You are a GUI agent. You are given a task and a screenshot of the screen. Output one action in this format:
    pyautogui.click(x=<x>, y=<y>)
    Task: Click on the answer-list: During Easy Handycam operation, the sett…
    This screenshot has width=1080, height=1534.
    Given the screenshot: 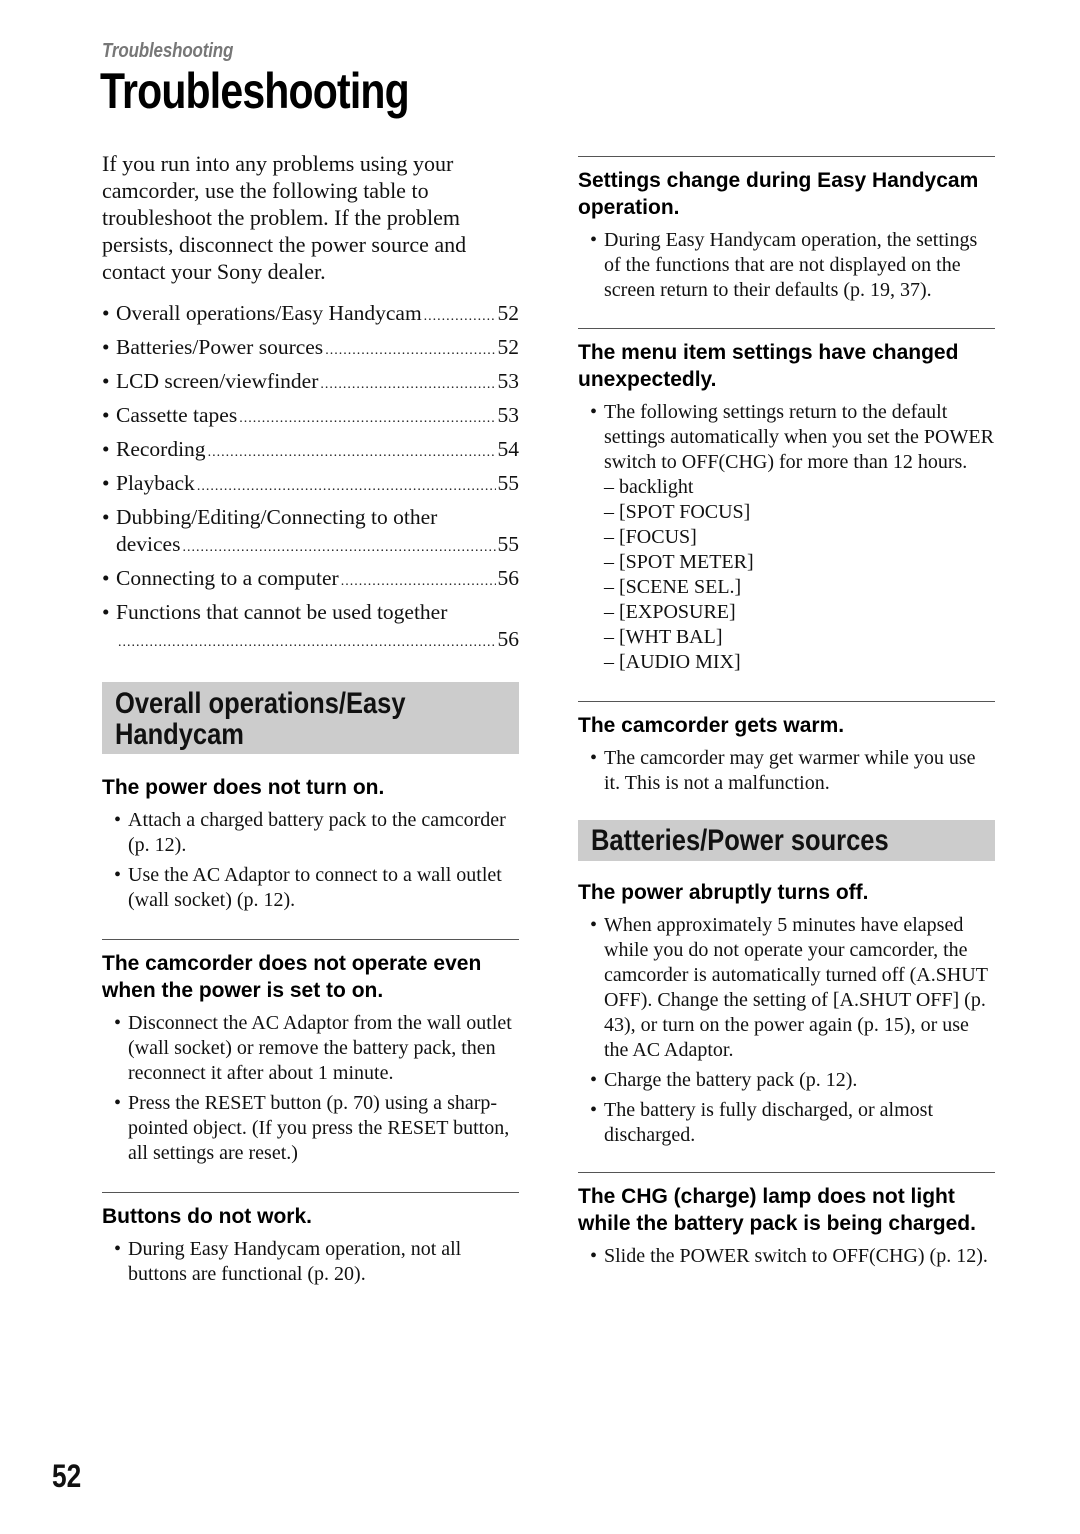 What is the action you would take?
    pyautogui.click(x=792, y=265)
    